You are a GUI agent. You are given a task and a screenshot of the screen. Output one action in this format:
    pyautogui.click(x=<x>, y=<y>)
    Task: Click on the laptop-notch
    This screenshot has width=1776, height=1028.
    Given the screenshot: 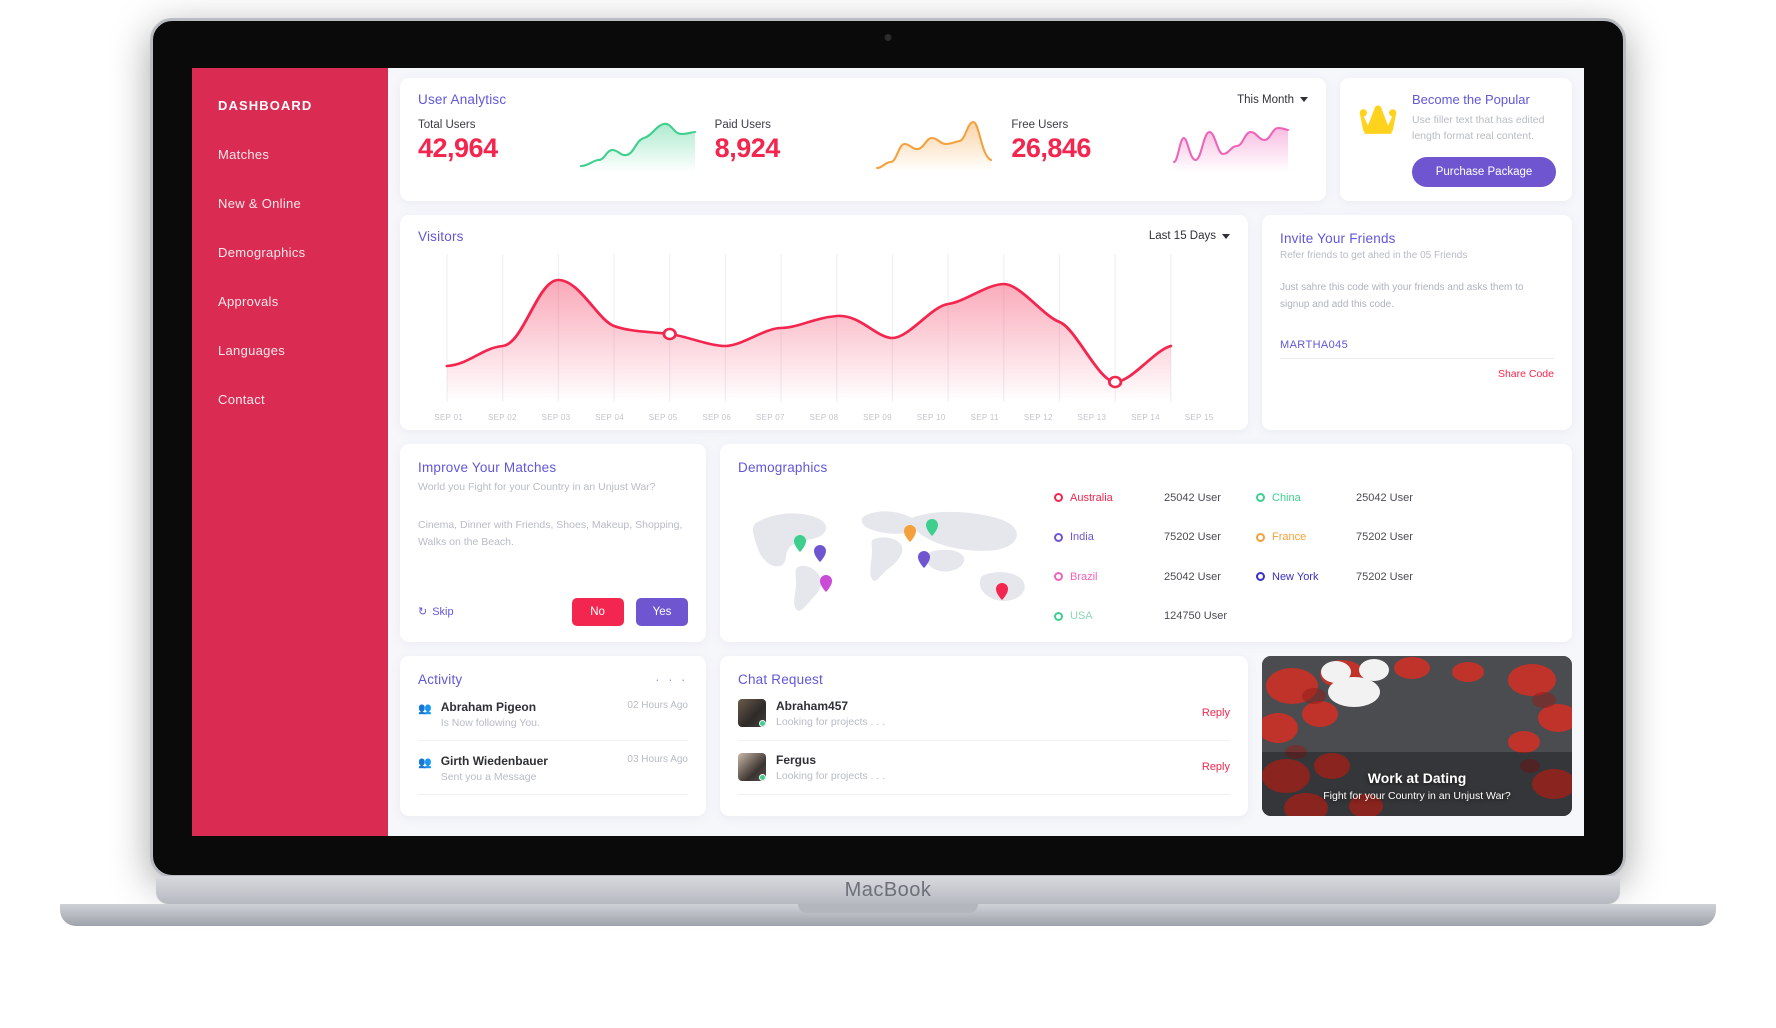 What is the action you would take?
    pyautogui.click(x=888, y=908)
    